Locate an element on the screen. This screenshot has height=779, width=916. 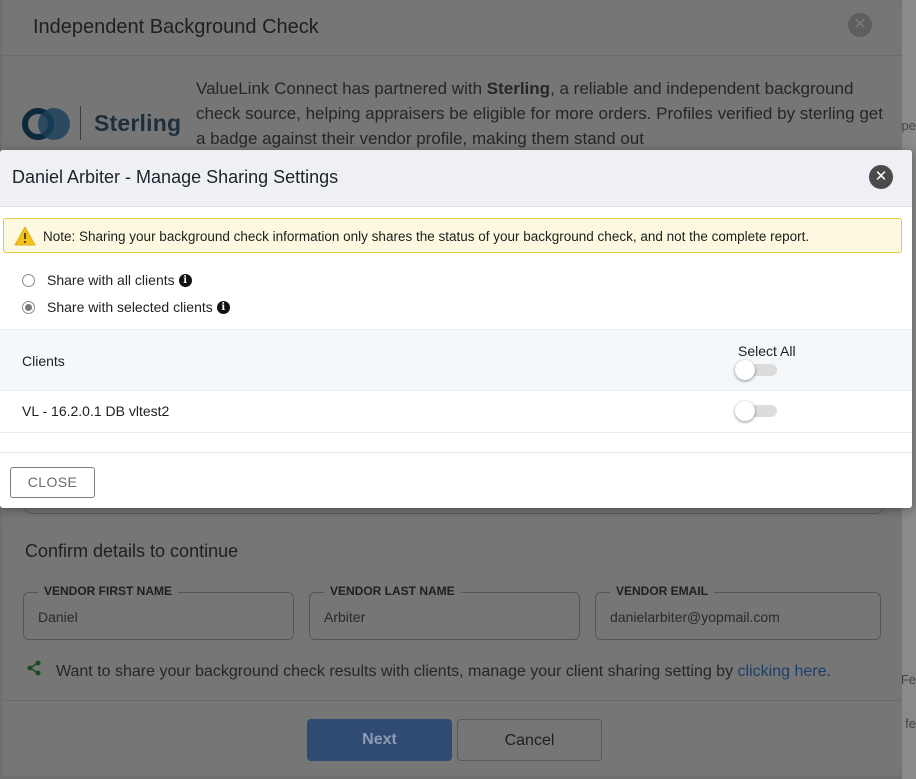
background-modal-footer: Next Cancel is located at coordinates (452, 738).